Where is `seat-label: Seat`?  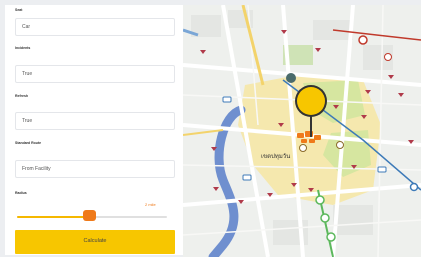
seat-label: Seat is located at coordinates (19, 10).